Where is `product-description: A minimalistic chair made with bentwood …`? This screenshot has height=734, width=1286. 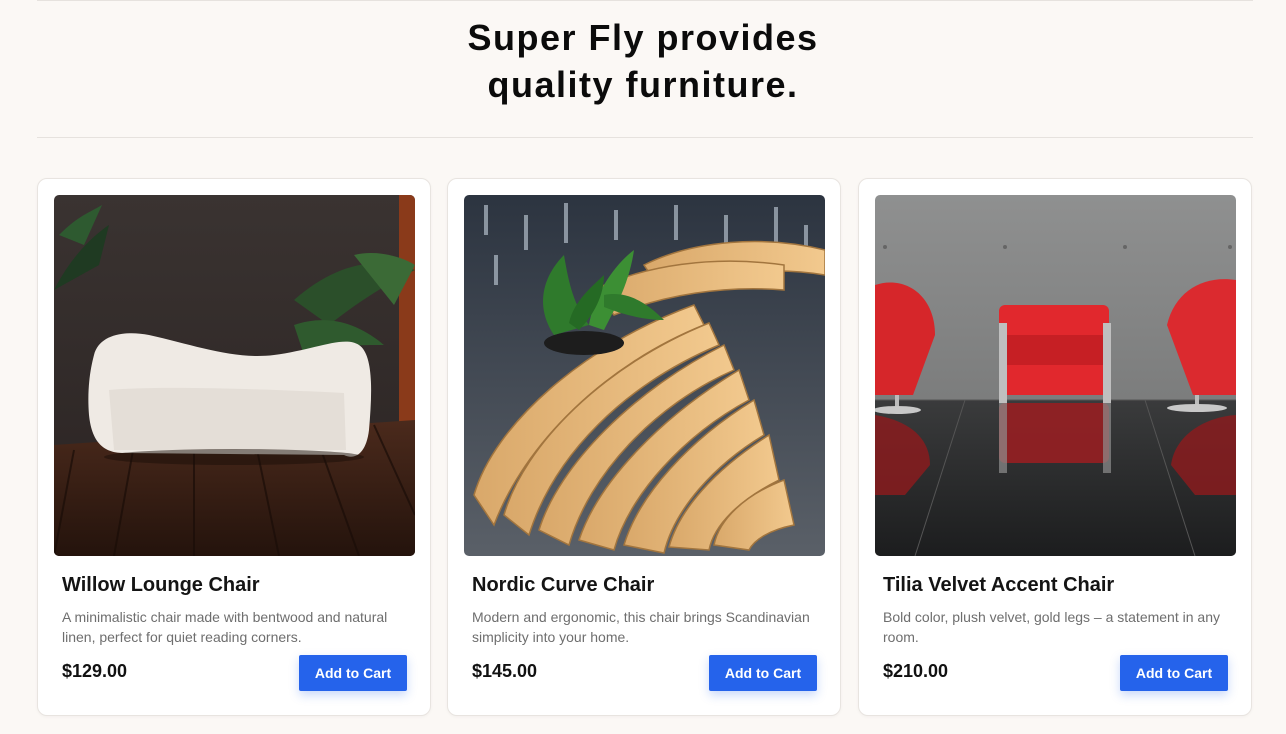 product-description: A minimalistic chair made with bentwood … is located at coordinates (225, 627).